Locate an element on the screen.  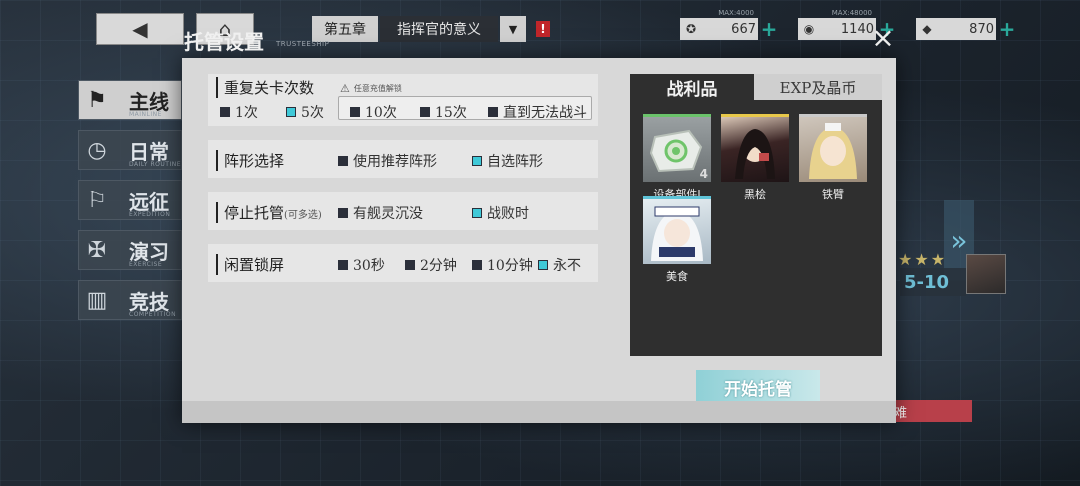
stage-number: 5-10 is located at coordinates (933, 282).